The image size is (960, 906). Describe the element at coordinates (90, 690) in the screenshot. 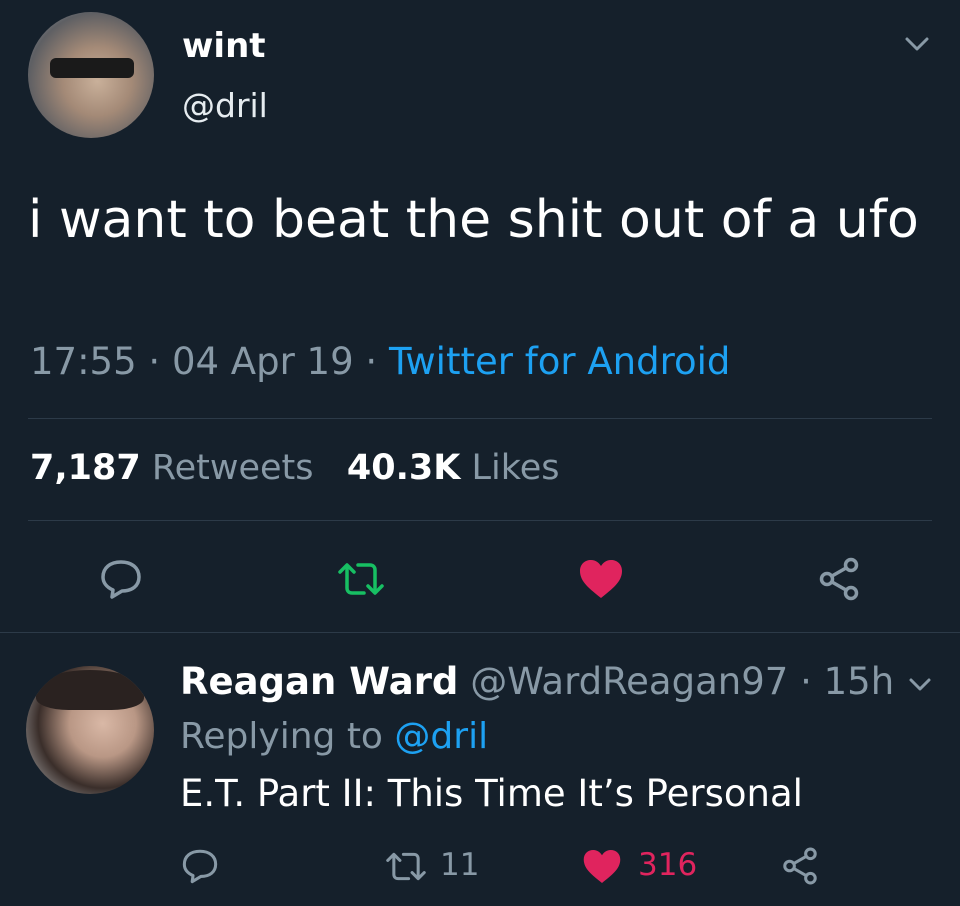

I see `avatar-hair` at that location.